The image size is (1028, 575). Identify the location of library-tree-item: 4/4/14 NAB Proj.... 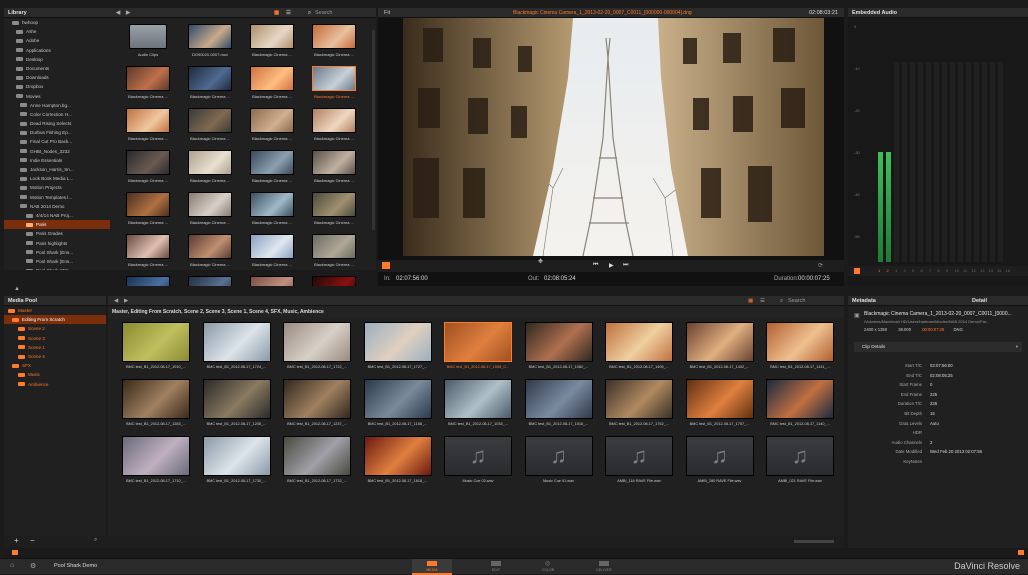
(57, 215).